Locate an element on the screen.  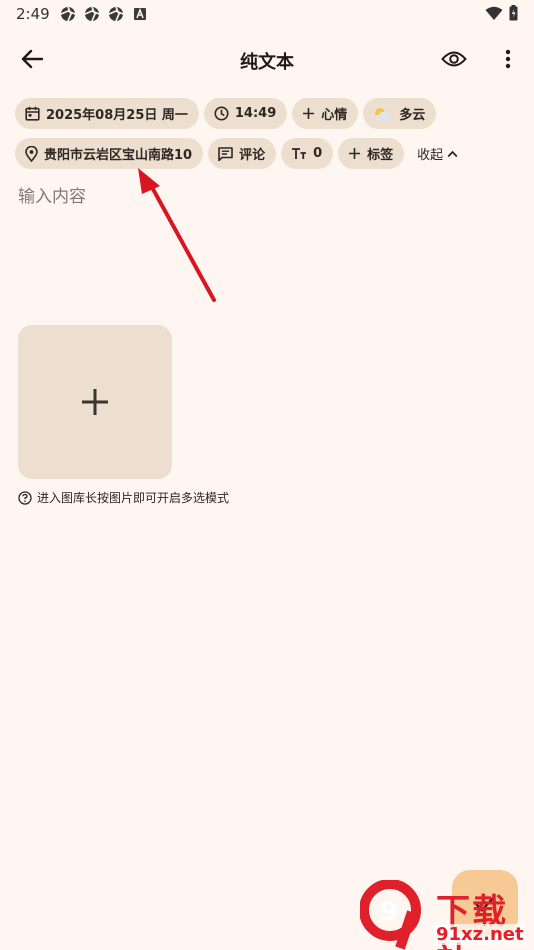
calendar-icon is located at coordinates (32, 113).